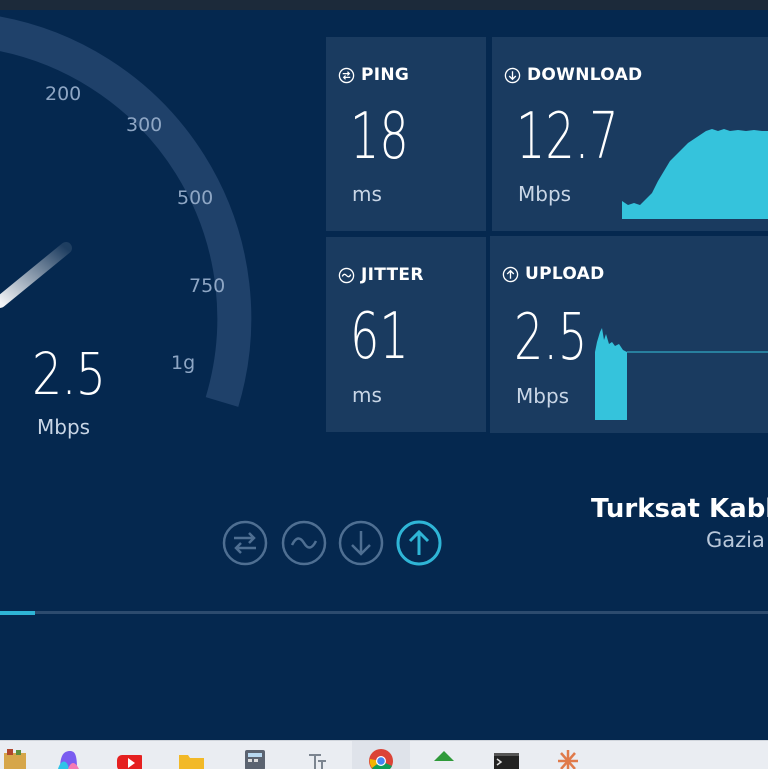 This screenshot has height=769, width=768. I want to click on ping-card: PING 18 ms, so click(406, 134).